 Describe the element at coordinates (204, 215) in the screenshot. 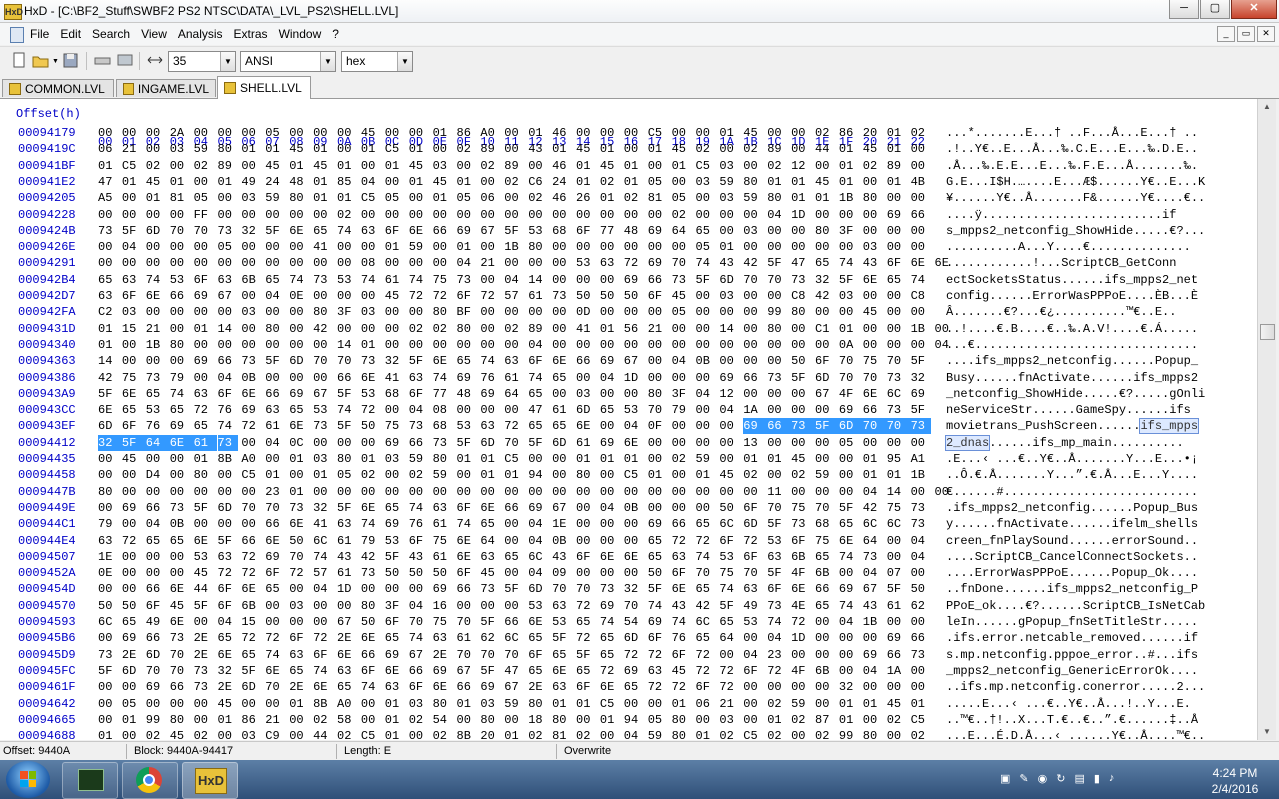

I see `hex-byte: FF` at that location.